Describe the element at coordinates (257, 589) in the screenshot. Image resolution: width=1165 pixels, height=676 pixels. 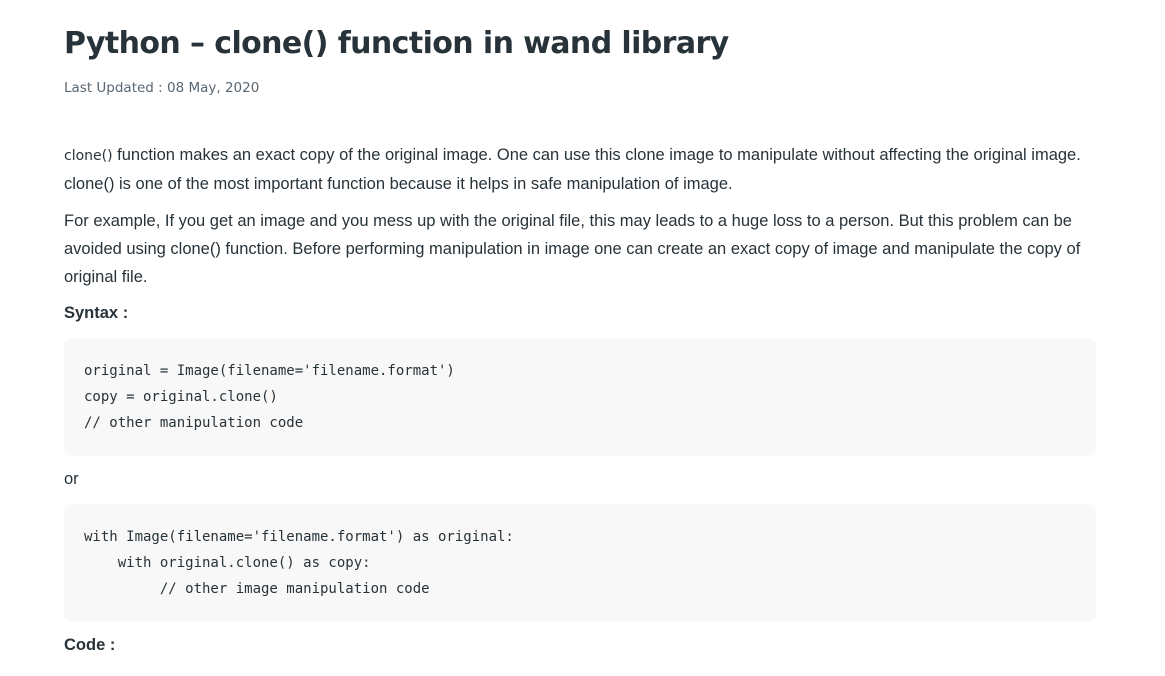
I see `code-line: // other image manipulation code` at that location.